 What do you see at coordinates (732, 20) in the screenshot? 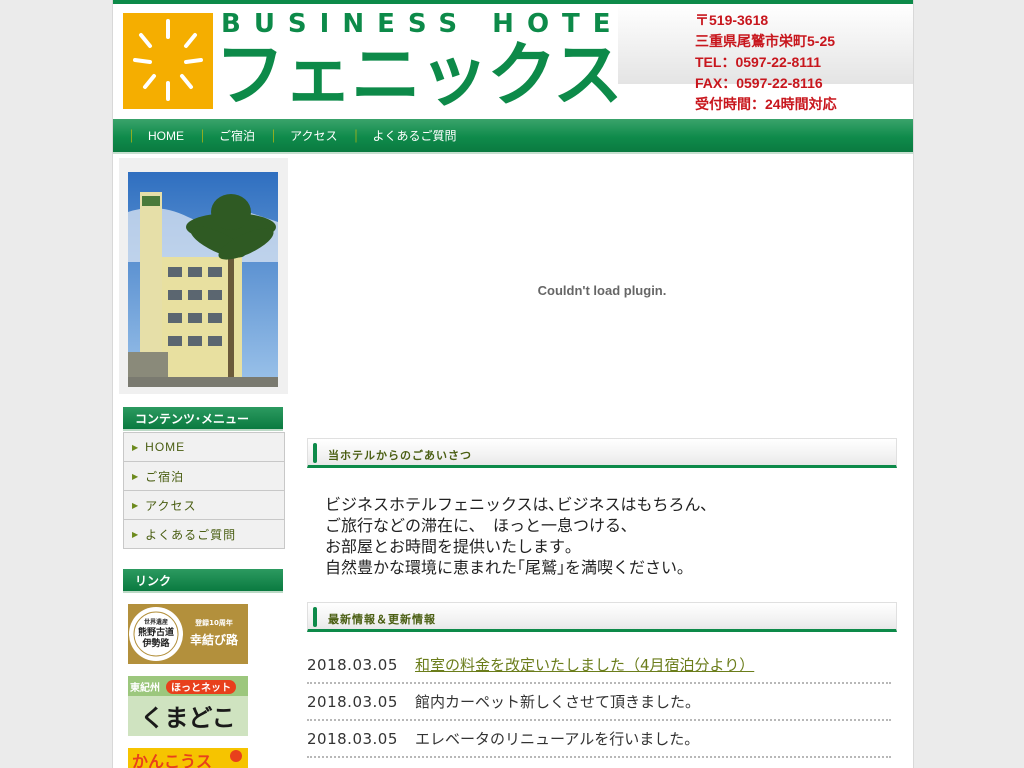
I see `postal-code: 〒519-3618` at bounding box center [732, 20].